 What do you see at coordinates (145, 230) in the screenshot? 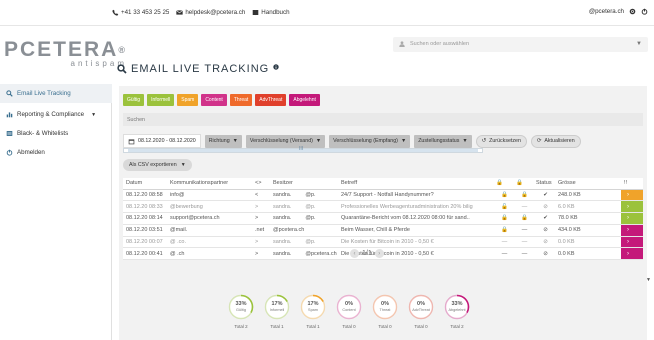
I see `cell-date: 08.12.20 03:51` at bounding box center [145, 230].